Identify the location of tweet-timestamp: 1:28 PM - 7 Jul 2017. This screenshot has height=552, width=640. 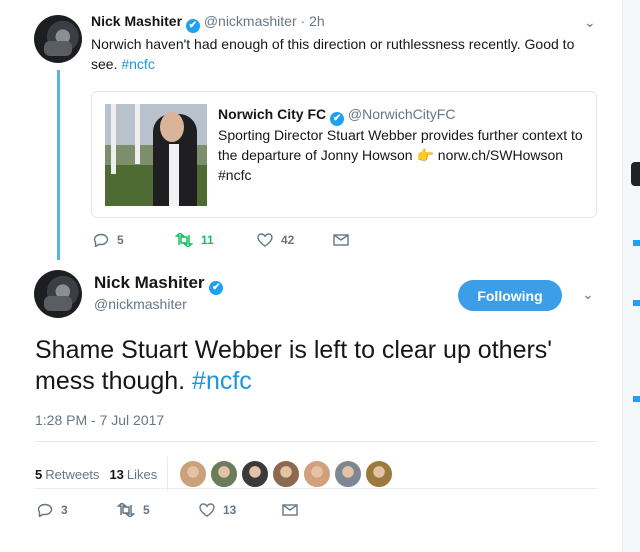
(99, 420).